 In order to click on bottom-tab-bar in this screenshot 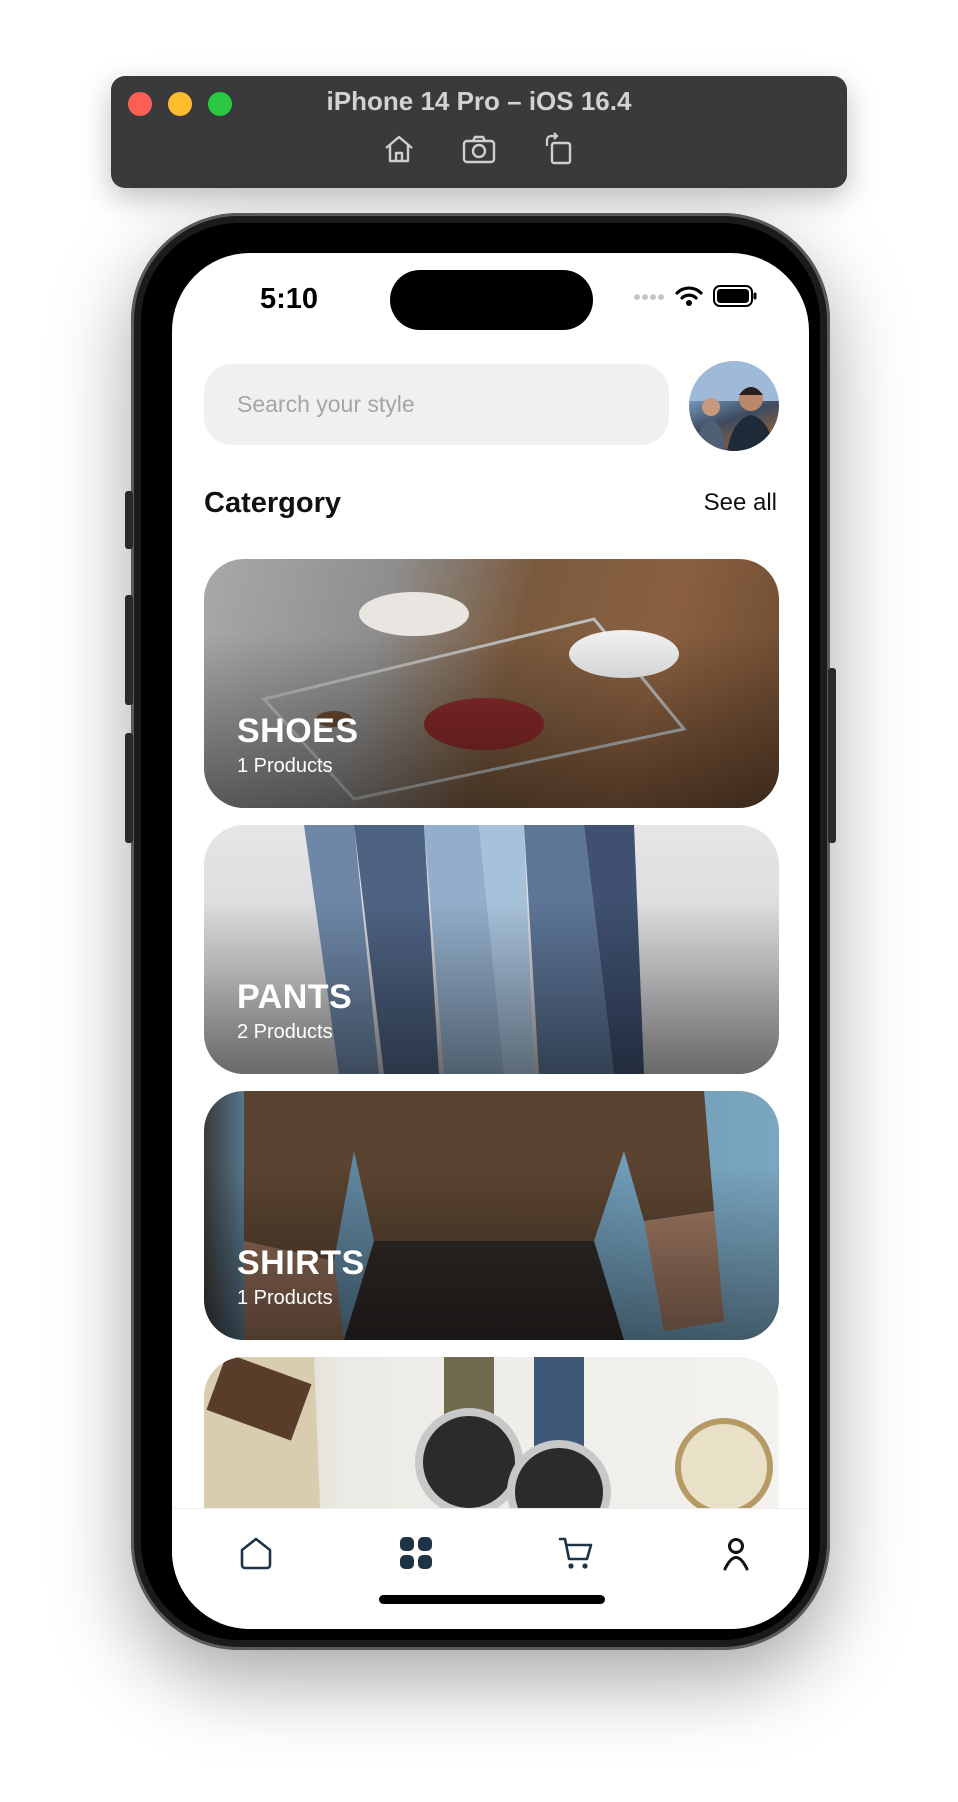, I will do `click(490, 1568)`.